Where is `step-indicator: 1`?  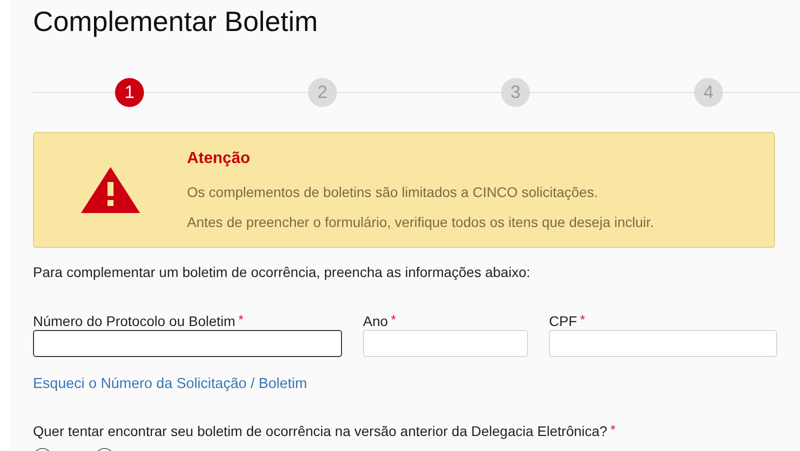 step-indicator: 1 is located at coordinates (129, 92).